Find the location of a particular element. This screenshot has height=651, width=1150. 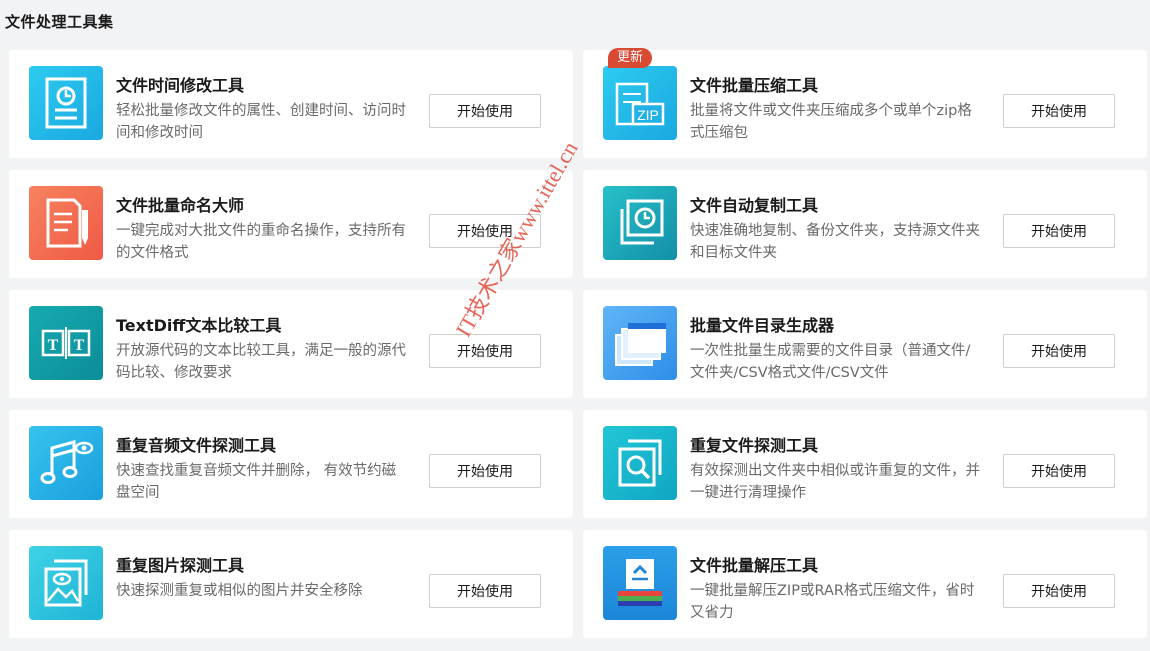

tool-card: 重复图片探测工具 快速探测重复或相似的图片并安全移除 开始使用 is located at coordinates (291, 584).